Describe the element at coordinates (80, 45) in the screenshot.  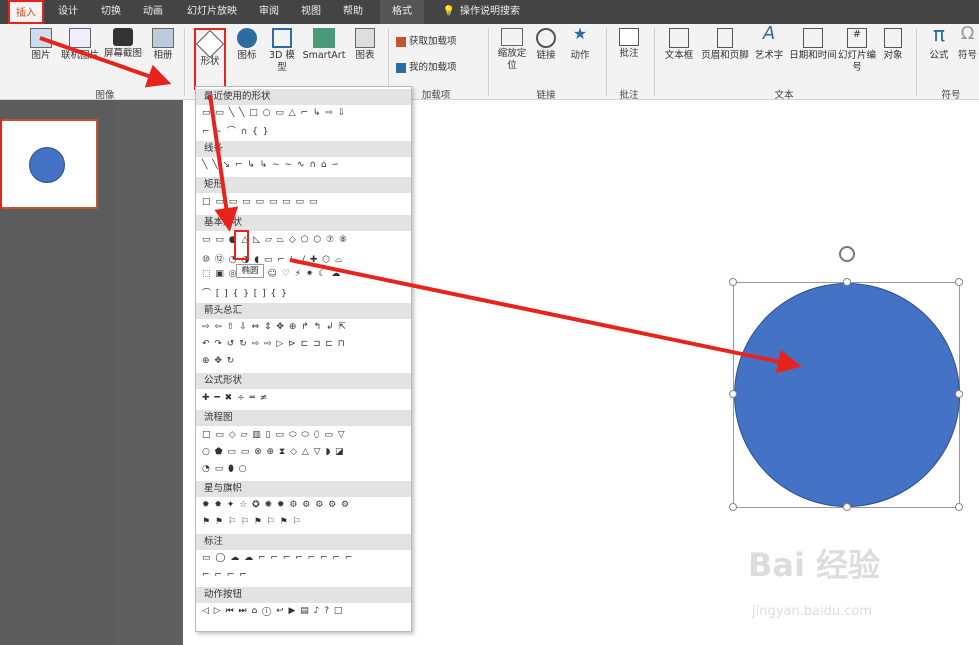
I see `online-picture-button: 联机图片` at that location.